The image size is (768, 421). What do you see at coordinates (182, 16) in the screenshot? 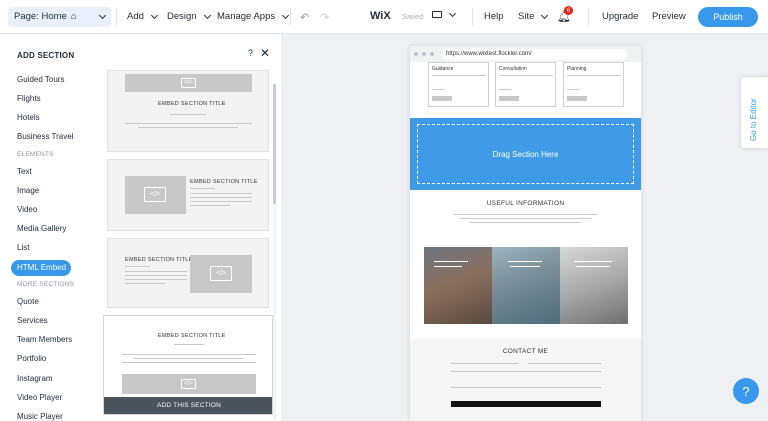
I see `design-menu-label: Design` at bounding box center [182, 16].